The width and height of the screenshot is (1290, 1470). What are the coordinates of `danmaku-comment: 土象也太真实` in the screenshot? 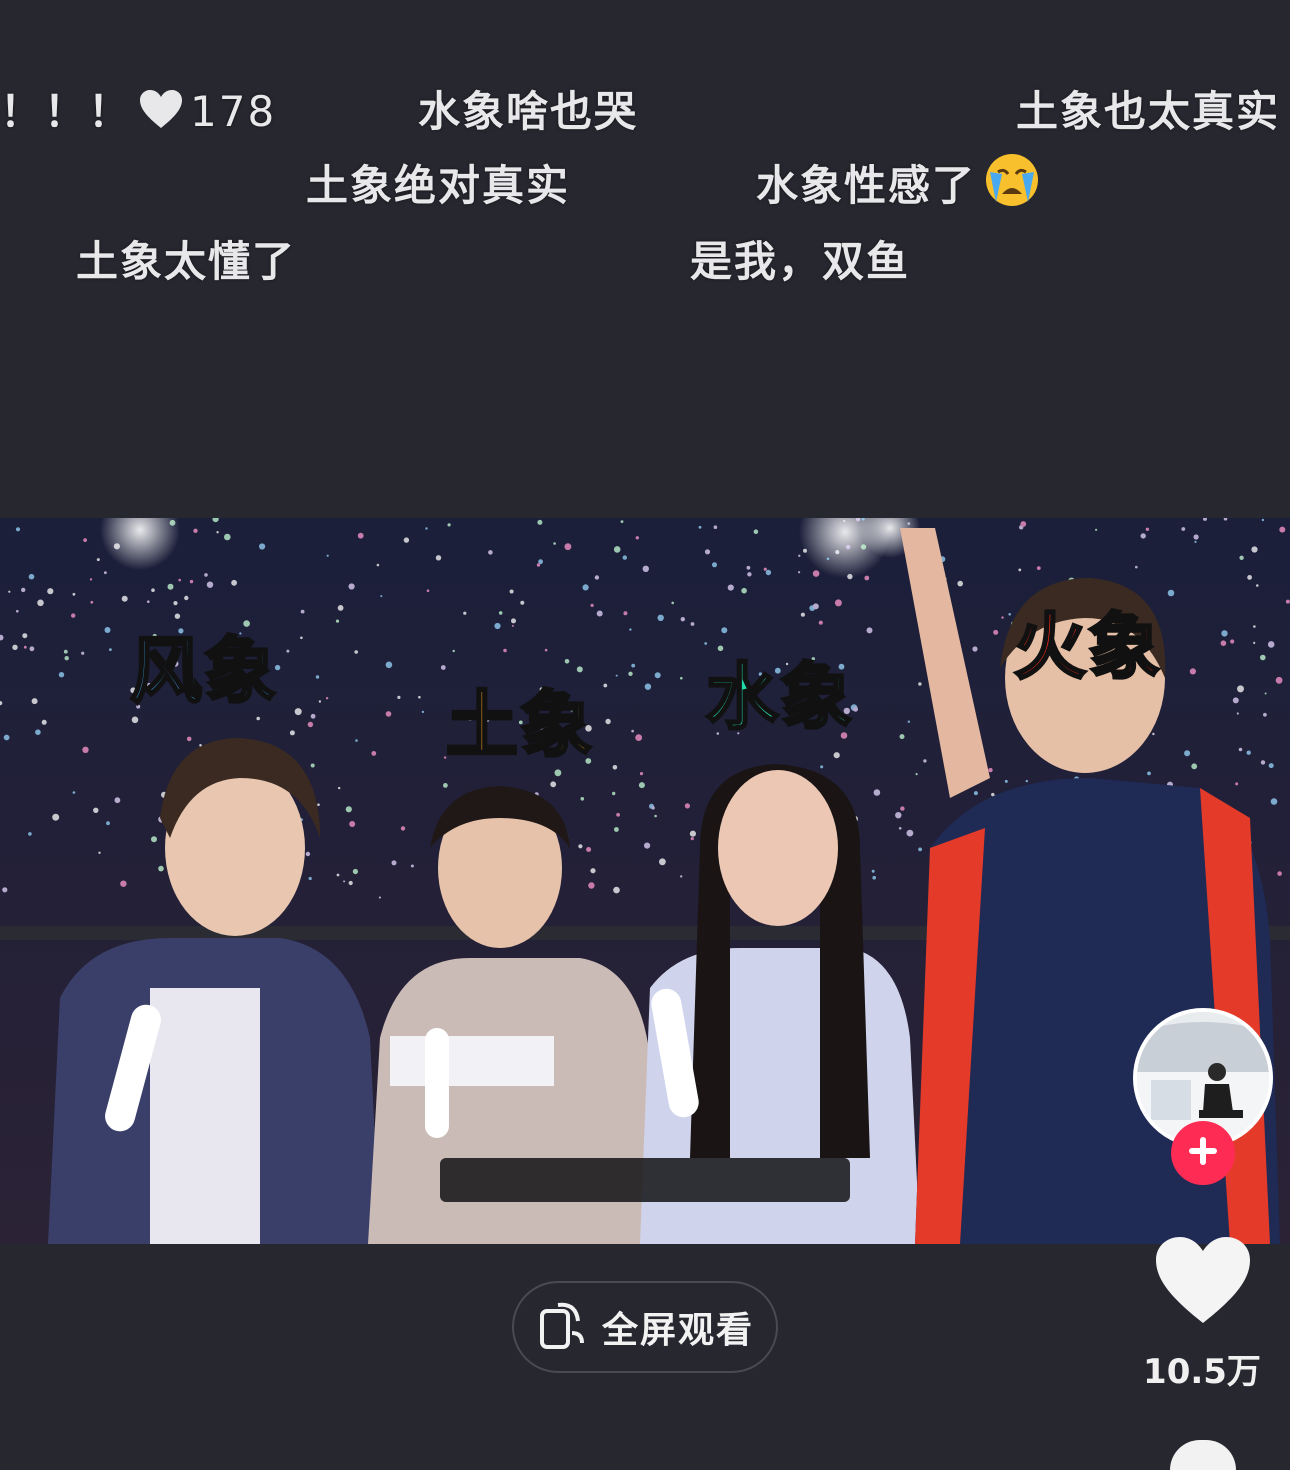 It's located at (1148, 111).